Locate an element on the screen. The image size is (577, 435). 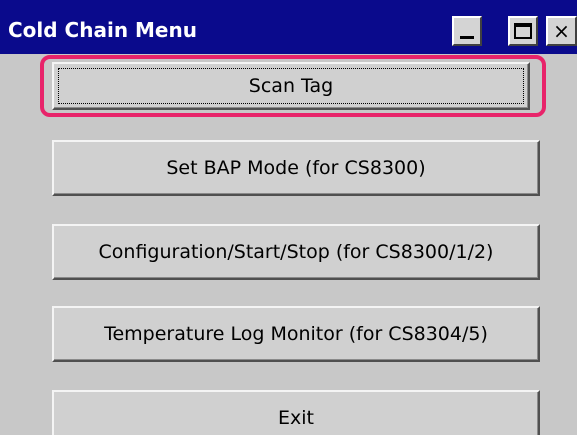
maximize-icon is located at coordinates (523, 31).